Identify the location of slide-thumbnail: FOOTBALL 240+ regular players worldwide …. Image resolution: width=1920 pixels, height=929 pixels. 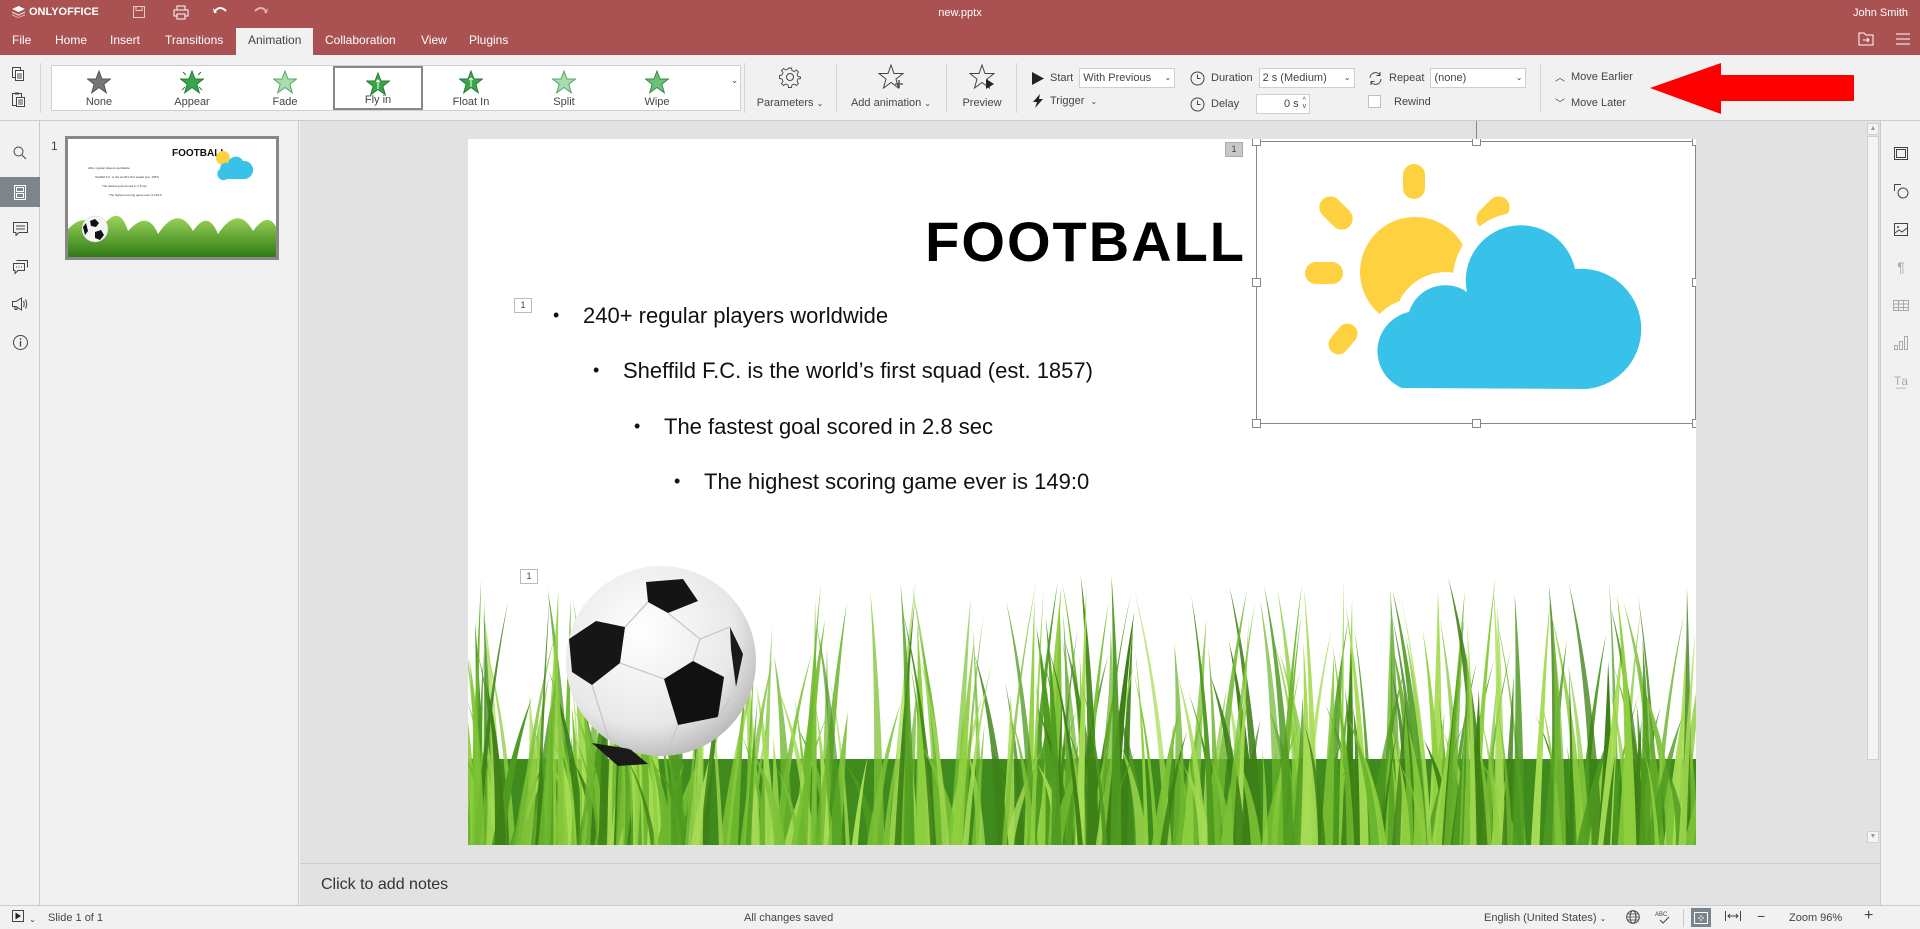
(172, 198).